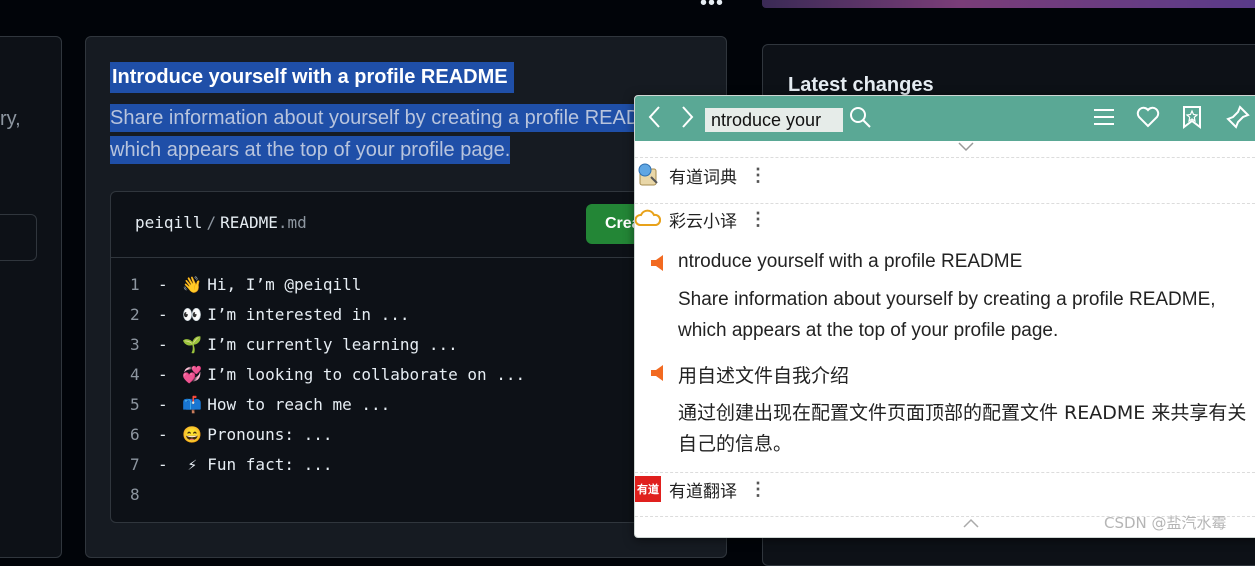  What do you see at coordinates (1008, 4) in the screenshot?
I see `banner-gradient` at bounding box center [1008, 4].